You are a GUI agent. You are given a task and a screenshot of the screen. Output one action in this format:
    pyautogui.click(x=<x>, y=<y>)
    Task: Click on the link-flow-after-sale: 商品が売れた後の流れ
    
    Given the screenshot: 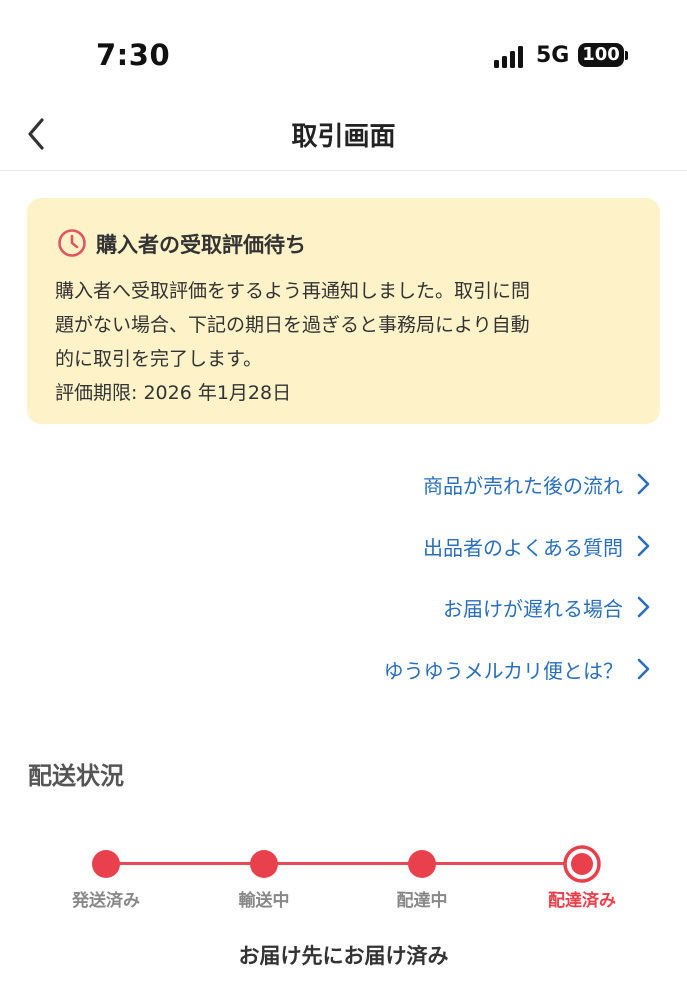 What is the action you would take?
    pyautogui.click(x=537, y=484)
    